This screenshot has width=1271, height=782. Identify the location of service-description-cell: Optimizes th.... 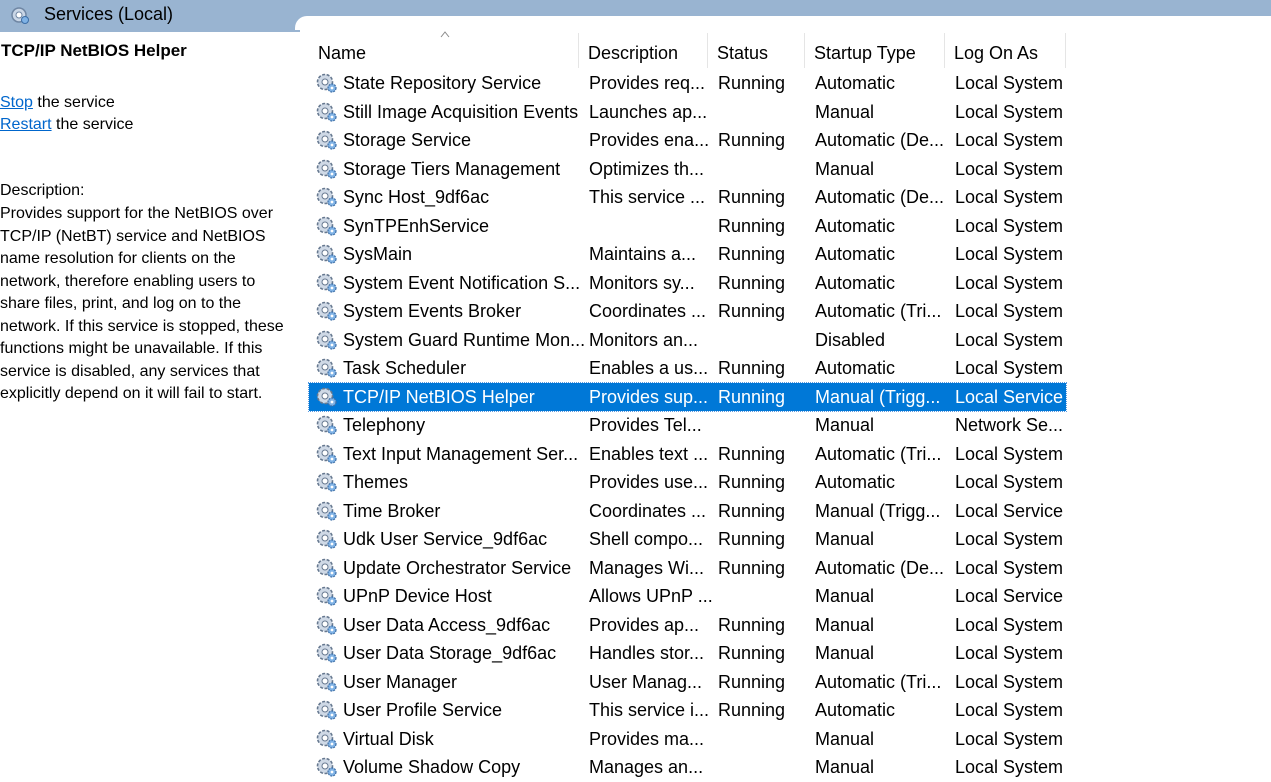
(647, 168).